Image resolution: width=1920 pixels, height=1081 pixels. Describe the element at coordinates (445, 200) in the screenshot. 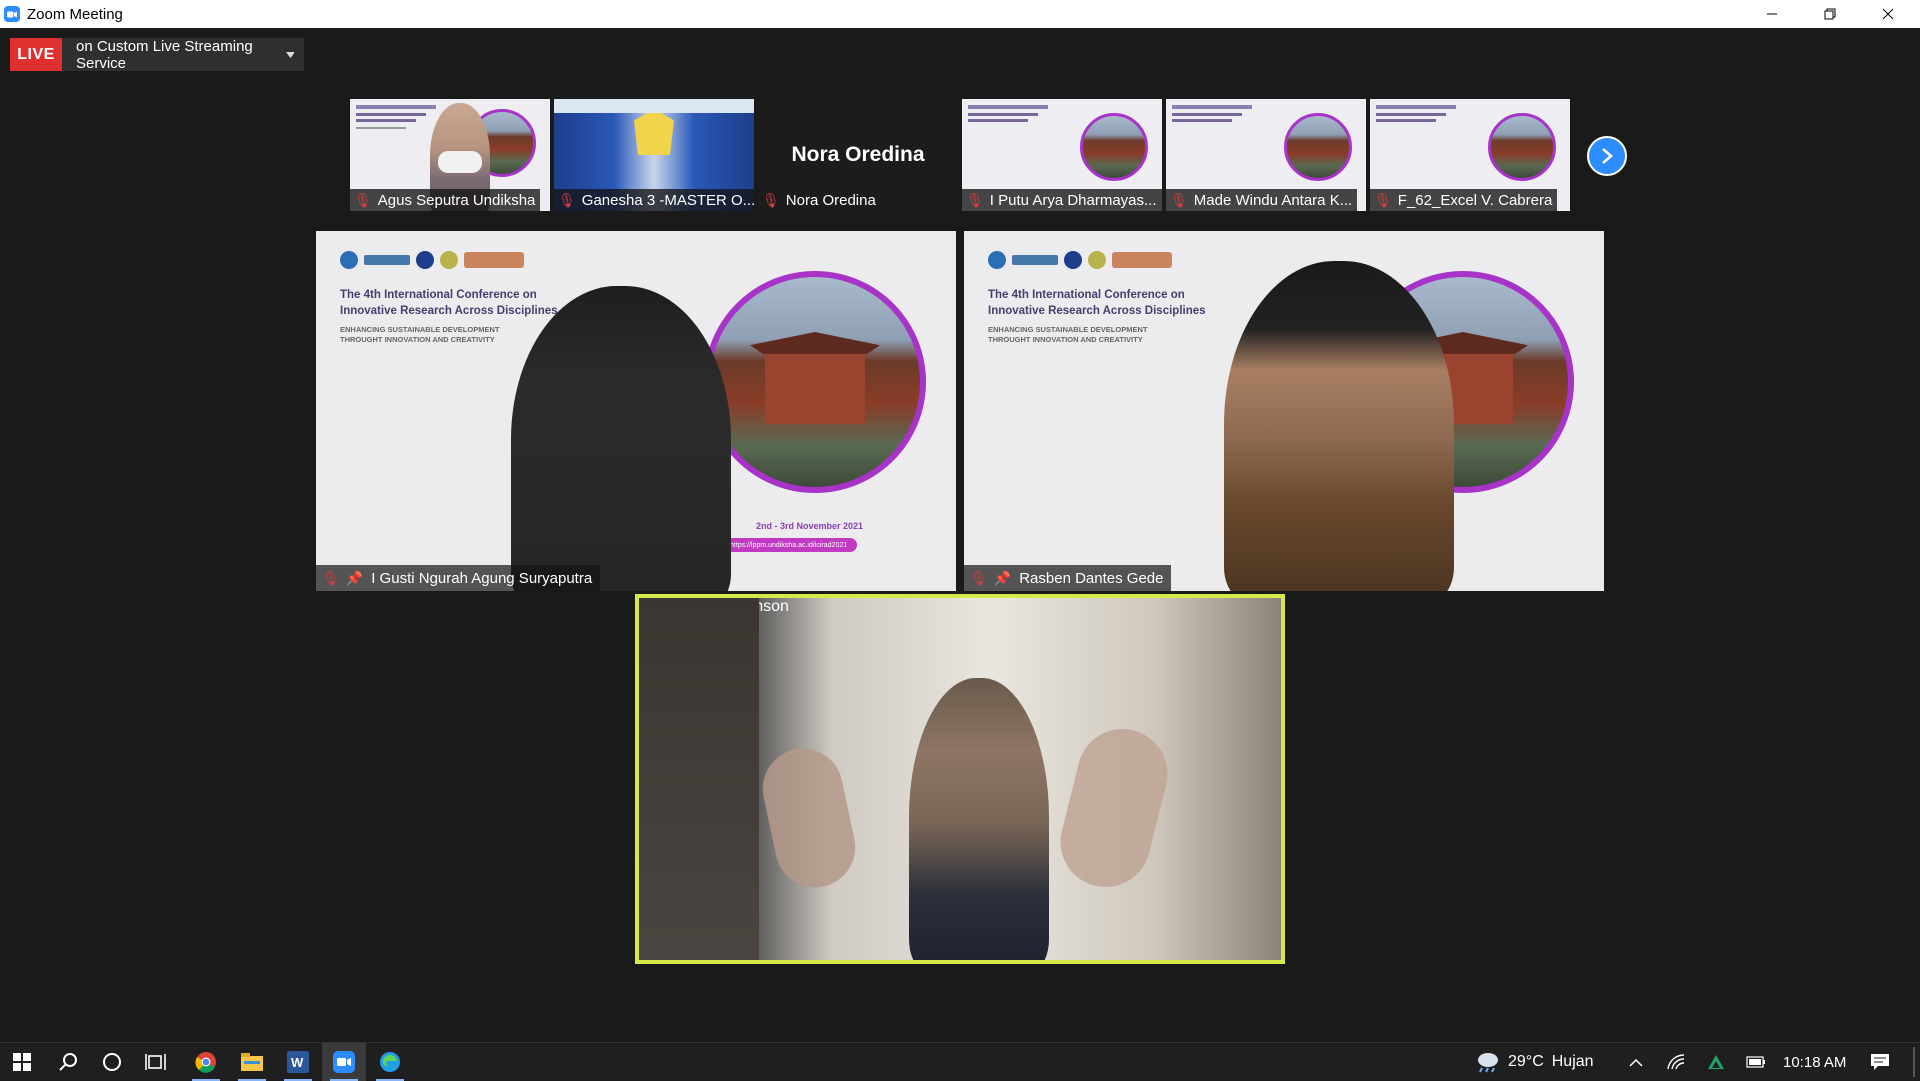

I see `participant-name-label: 🎙 Agus Seputra Undiksha` at that location.